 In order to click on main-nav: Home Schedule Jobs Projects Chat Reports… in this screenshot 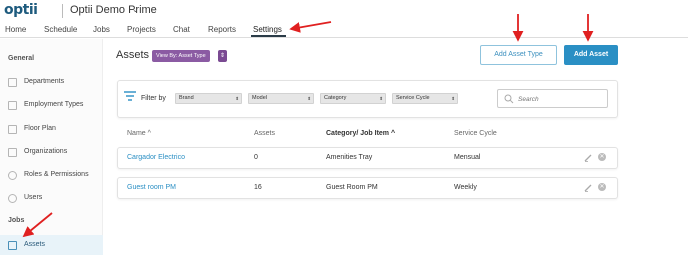, I will do `click(344, 30)`.